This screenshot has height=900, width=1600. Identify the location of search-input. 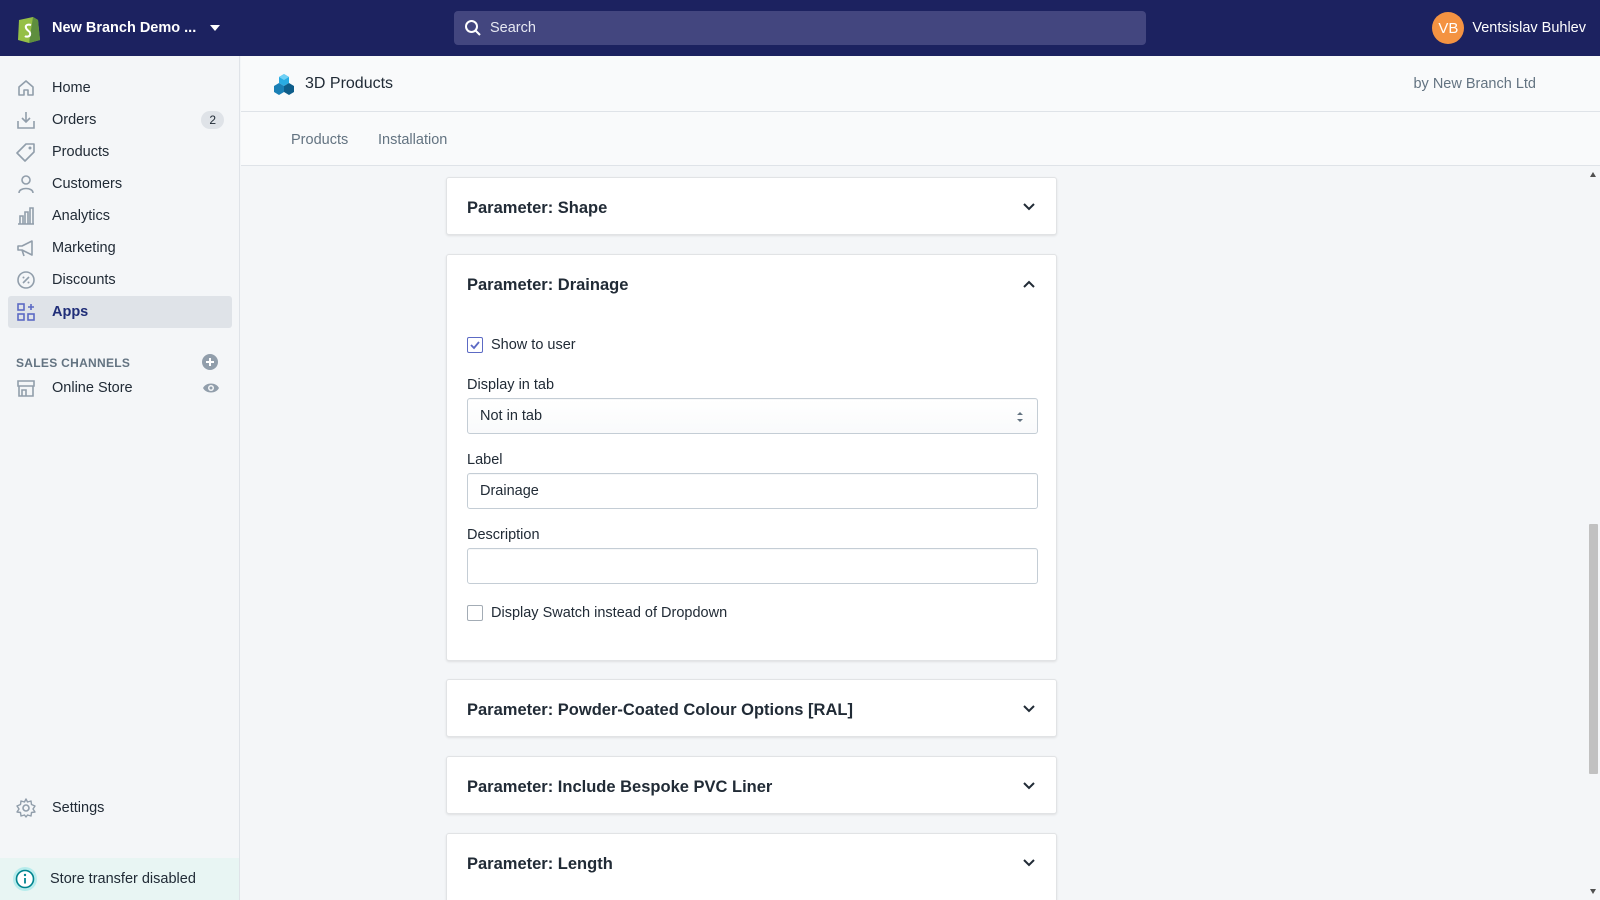
(790, 28).